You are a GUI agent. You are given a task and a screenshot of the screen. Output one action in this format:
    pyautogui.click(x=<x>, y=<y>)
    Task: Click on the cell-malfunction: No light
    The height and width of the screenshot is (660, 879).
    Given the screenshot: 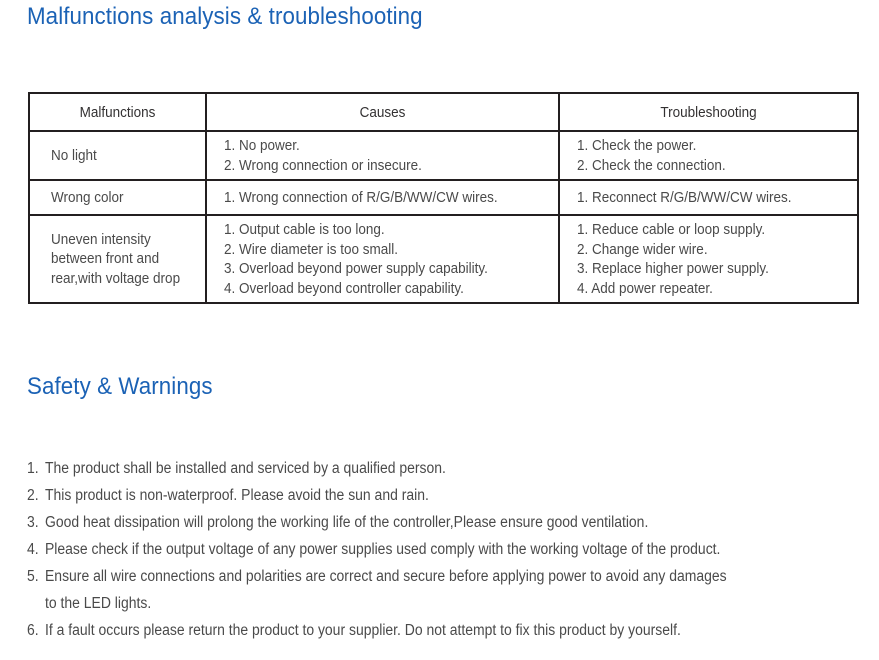 What is the action you would take?
    pyautogui.click(x=117, y=155)
    